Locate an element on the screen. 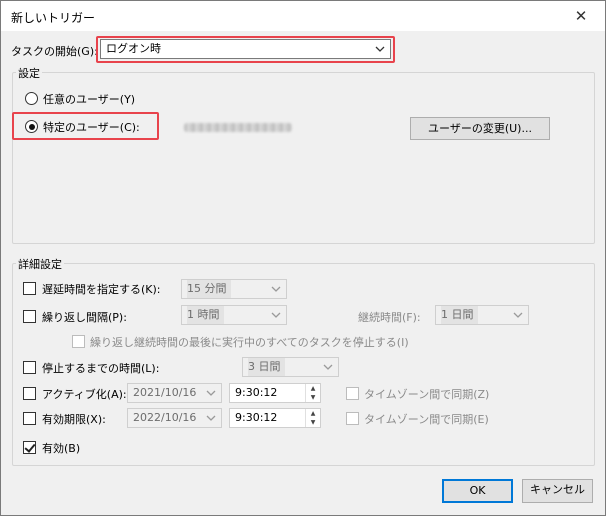 The width and height of the screenshot is (606, 516). repeat-select: 1 時間 is located at coordinates (234, 315).